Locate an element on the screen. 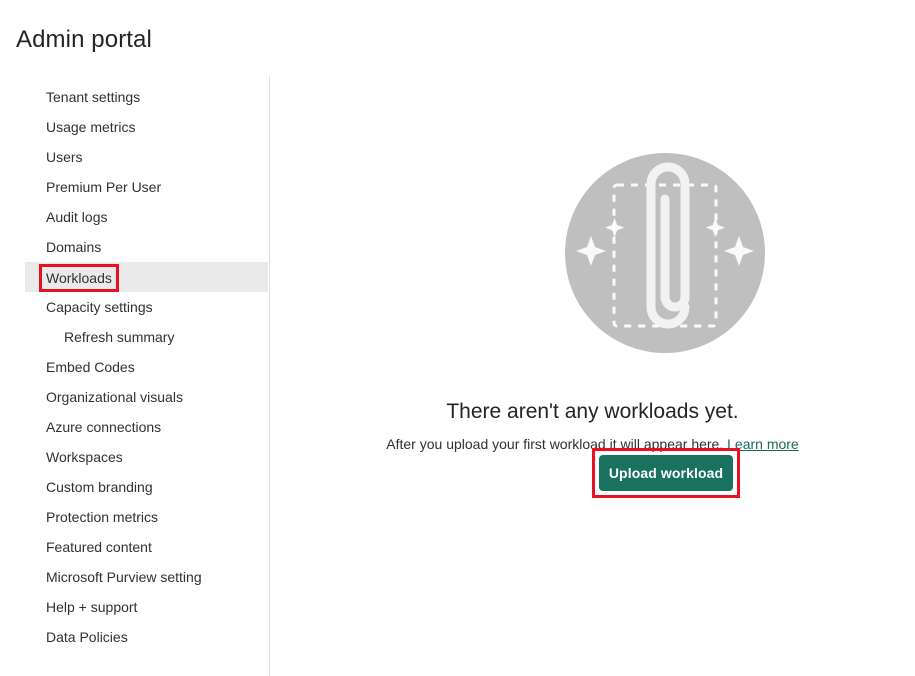  sidebar-item-workspaces: Workspaces is located at coordinates (134, 457).